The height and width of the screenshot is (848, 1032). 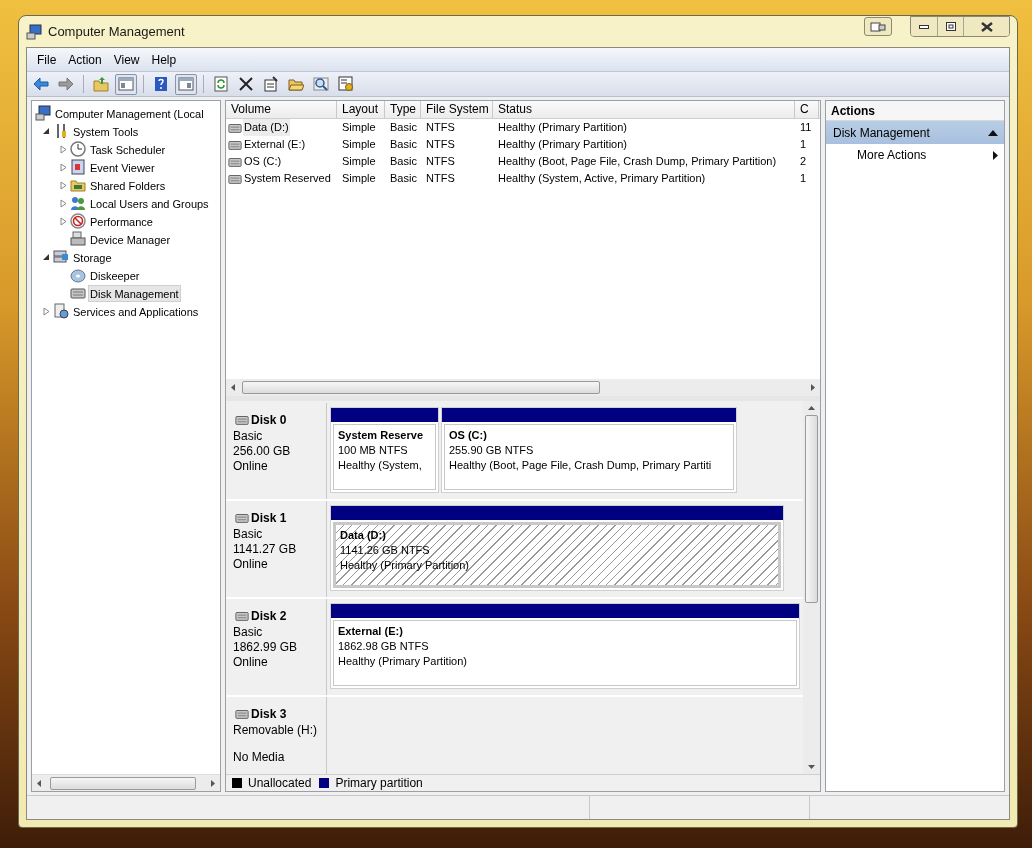 What do you see at coordinates (363, 535) in the screenshot?
I see `partition-label: Data (D:)` at bounding box center [363, 535].